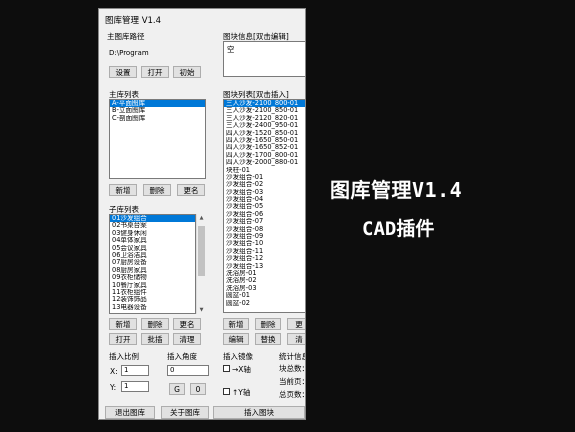  I want to click on list-item: 02书桌台案, so click(152, 225).